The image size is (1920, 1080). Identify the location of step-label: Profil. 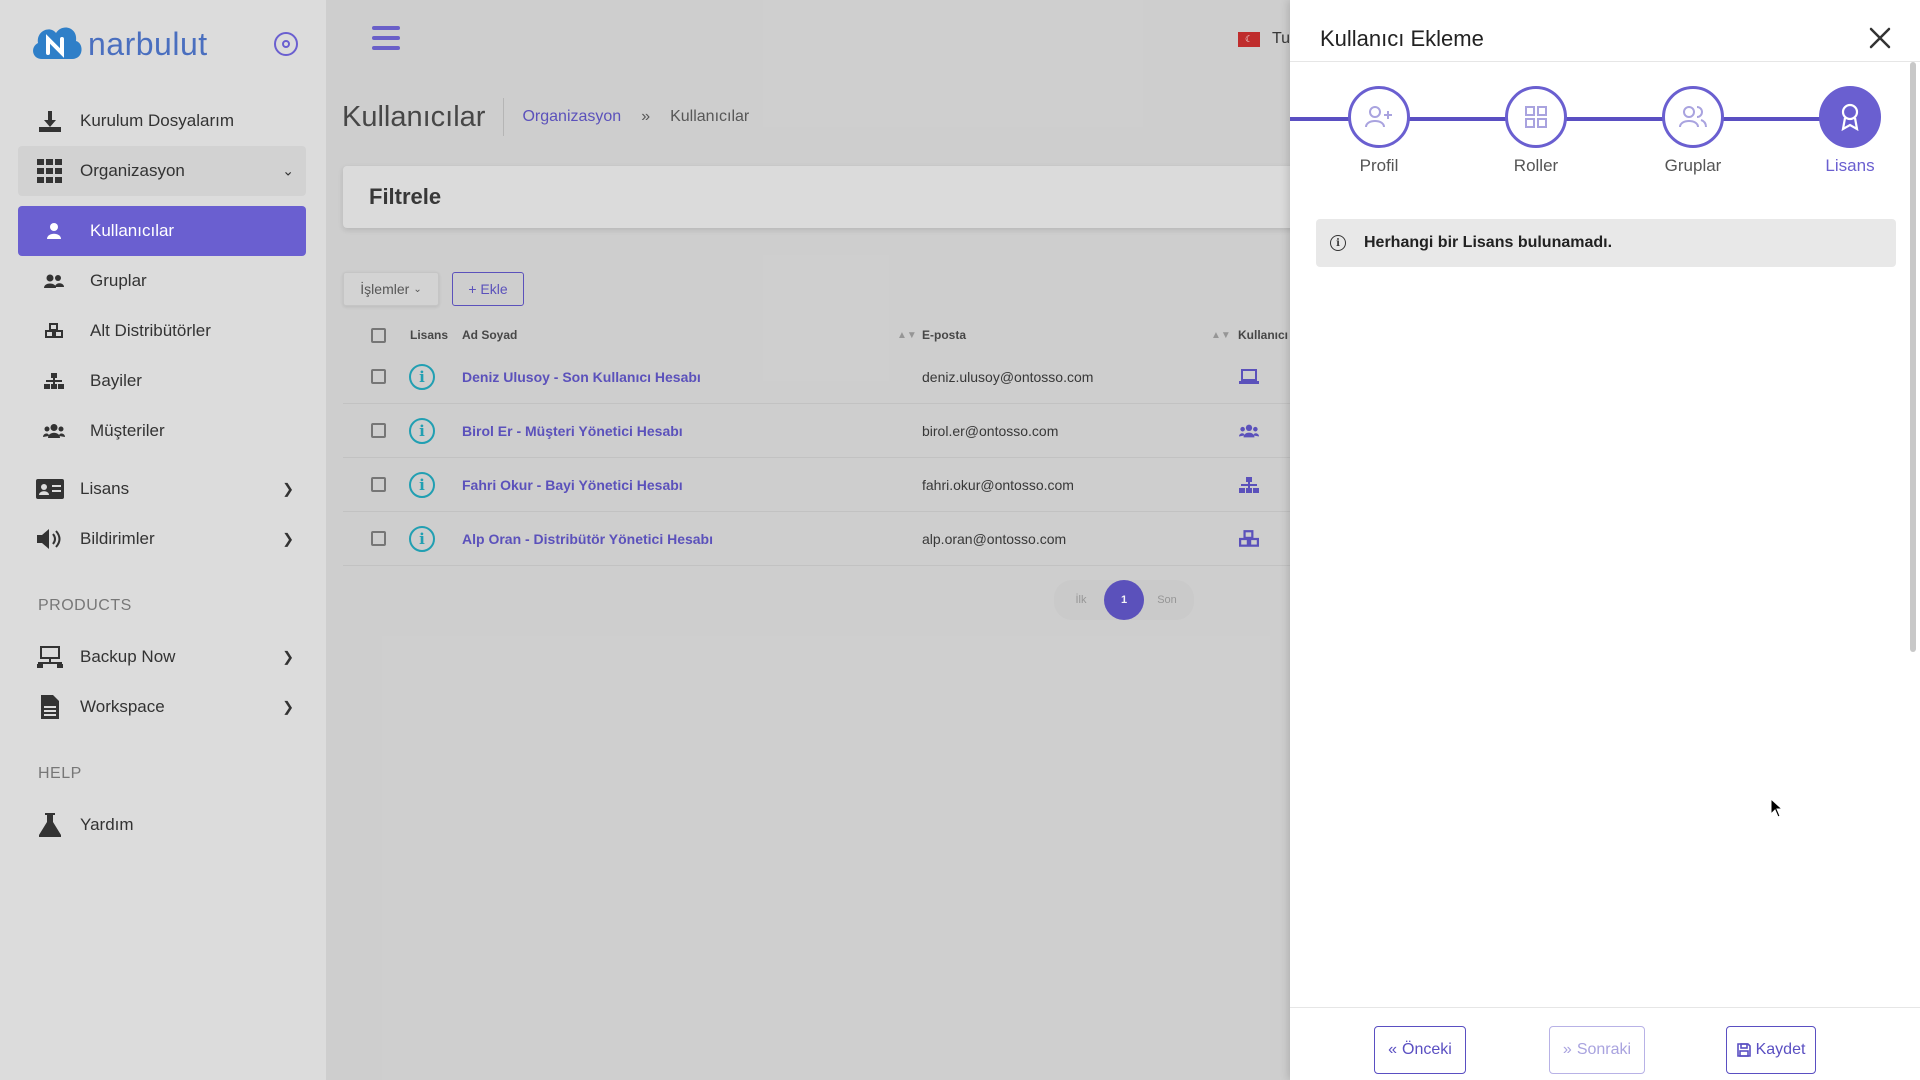
(1379, 165).